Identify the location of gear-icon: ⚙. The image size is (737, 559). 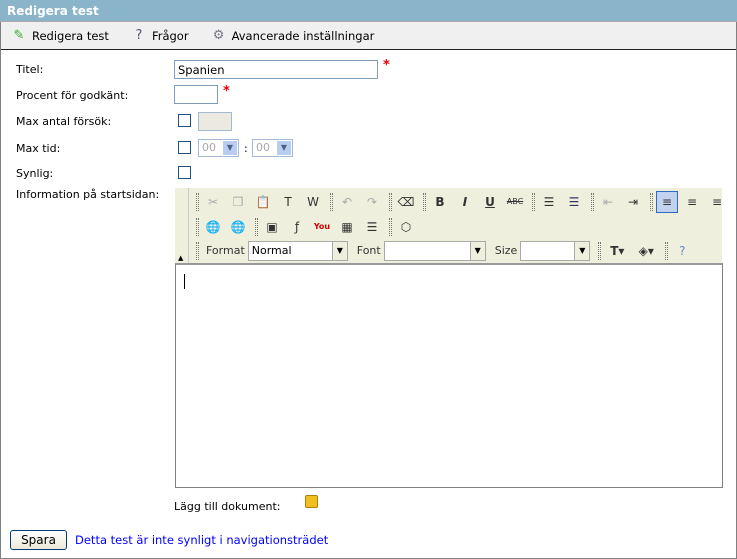
(218, 35).